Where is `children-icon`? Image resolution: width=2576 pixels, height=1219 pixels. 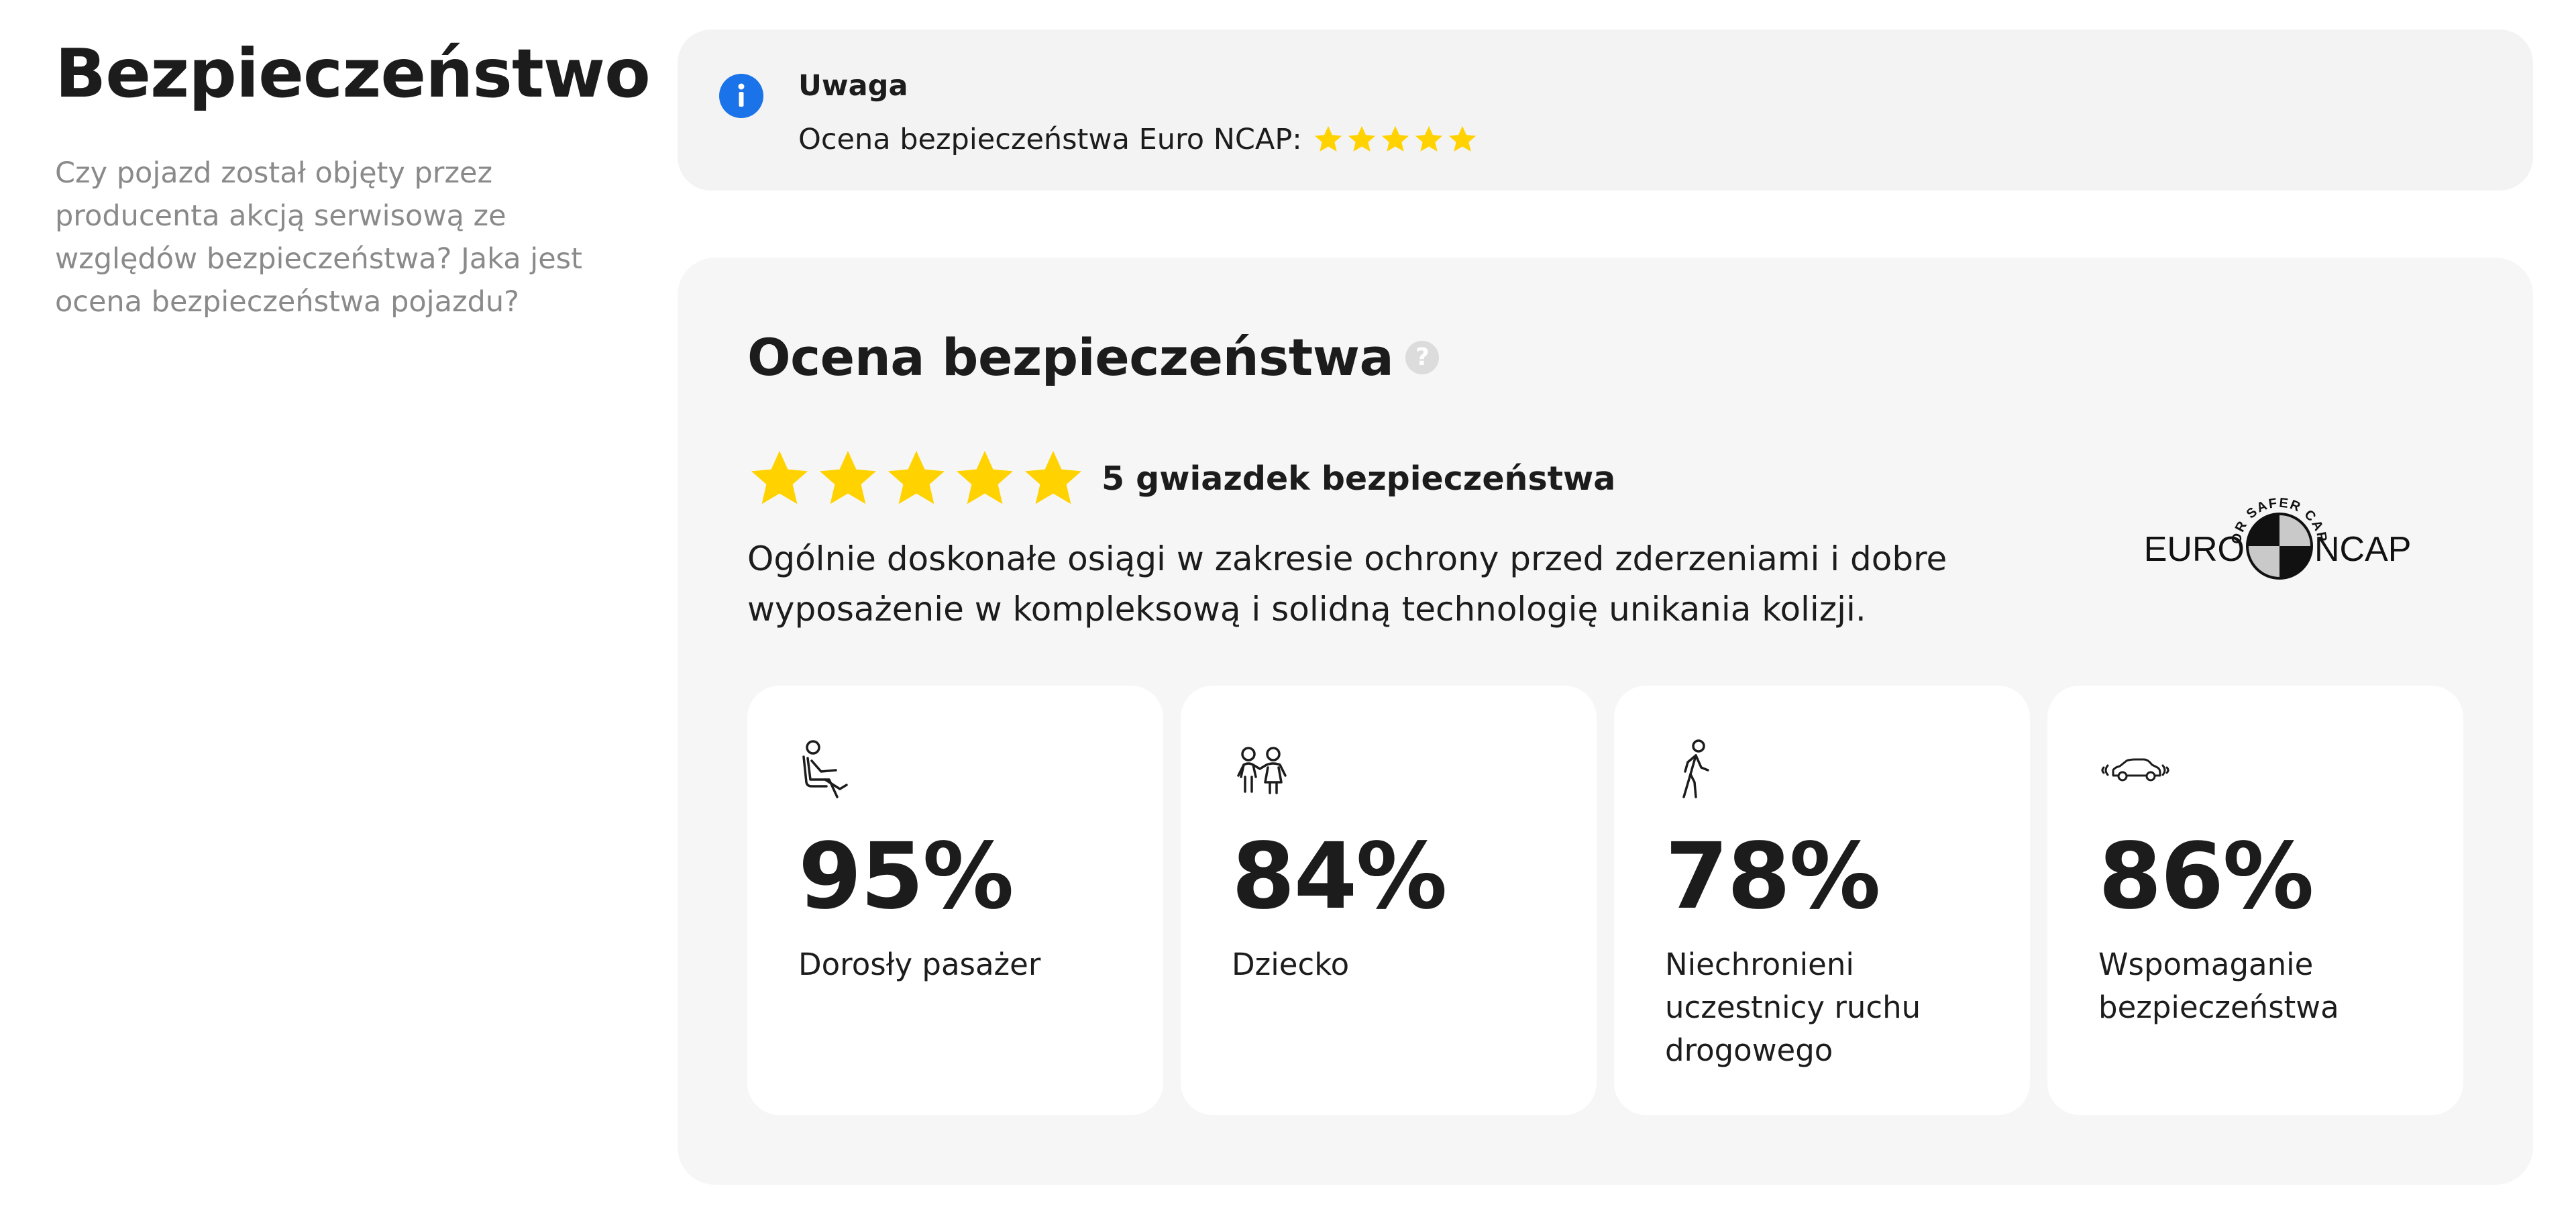 children-icon is located at coordinates (1262, 770).